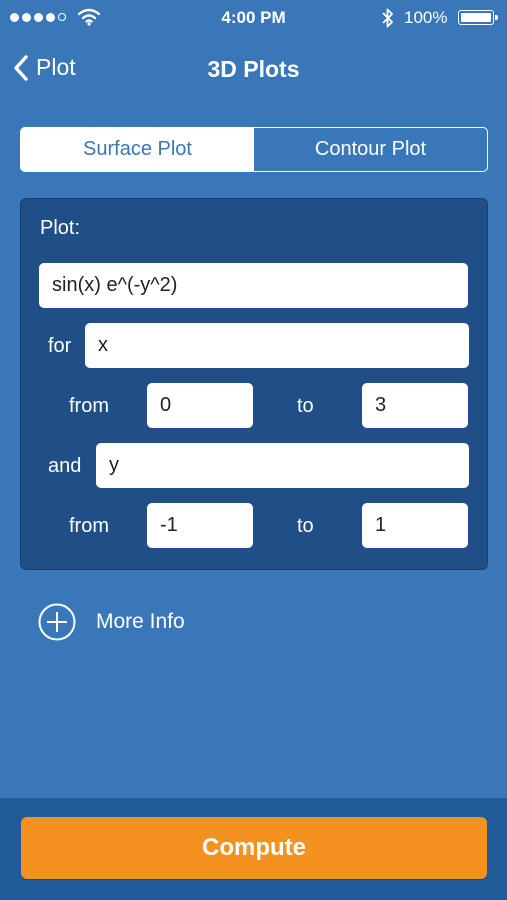 This screenshot has height=900, width=507. Describe the element at coordinates (57, 622) in the screenshot. I see `plus-circle-icon` at that location.